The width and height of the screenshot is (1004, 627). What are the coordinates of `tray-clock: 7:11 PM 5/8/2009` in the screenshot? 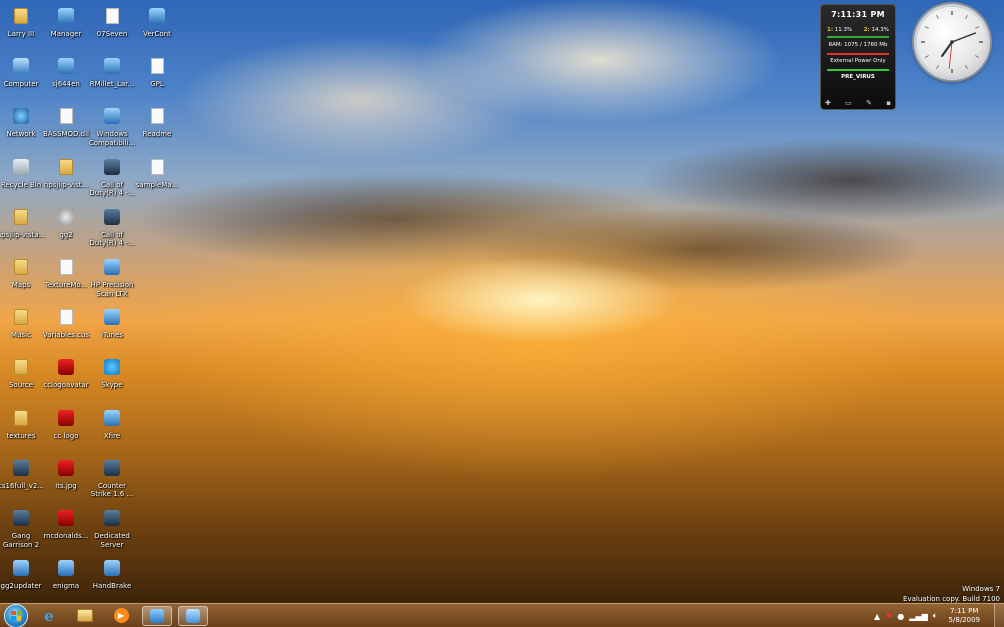 It's located at (964, 616).